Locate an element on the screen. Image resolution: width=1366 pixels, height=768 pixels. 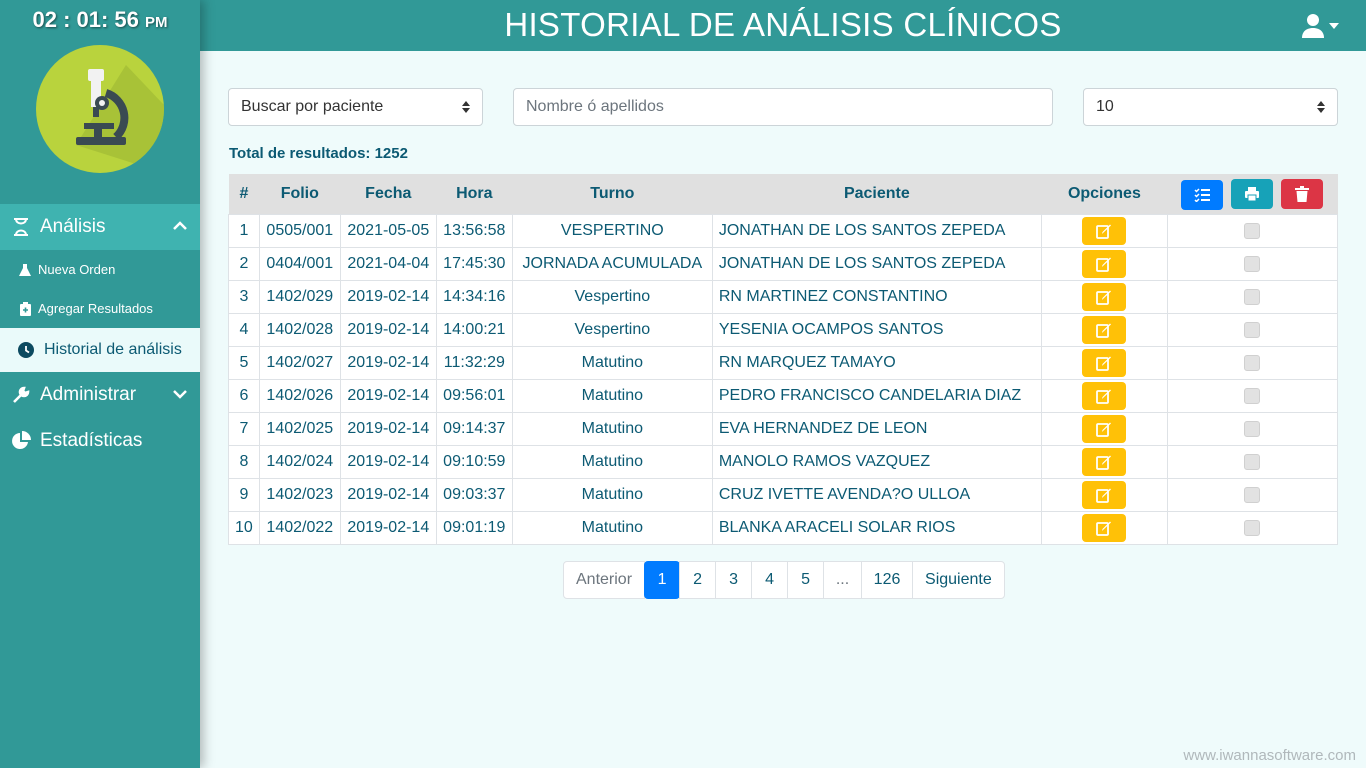
sidebar-item-estadisticas: Estadísticas is located at coordinates (100, 441).